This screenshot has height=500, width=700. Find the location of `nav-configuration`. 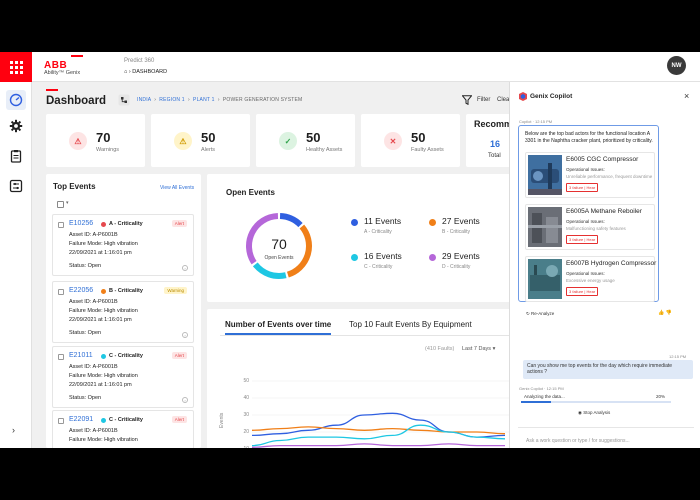

nav-configuration is located at coordinates (16, 186).